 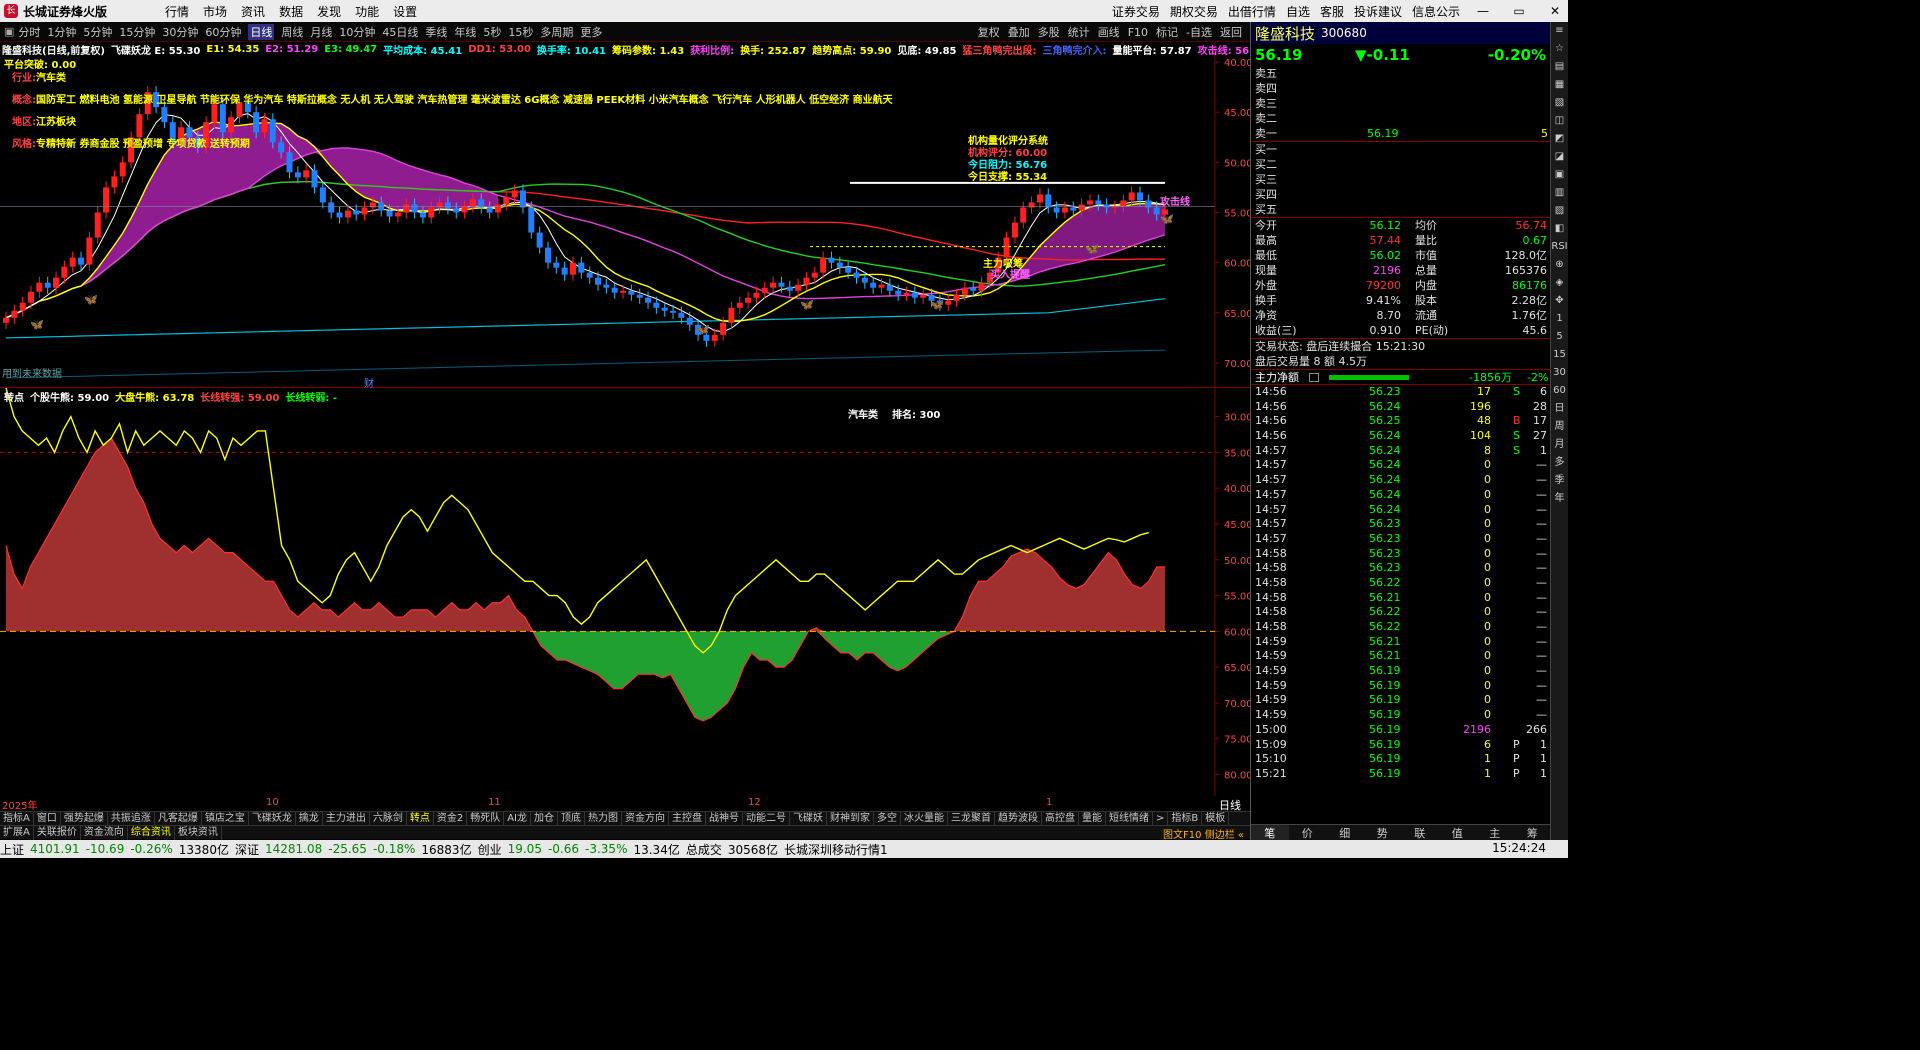 What do you see at coordinates (809, 818) in the screenshot?
I see `indicator-tab-21: 飞碟妖` at bounding box center [809, 818].